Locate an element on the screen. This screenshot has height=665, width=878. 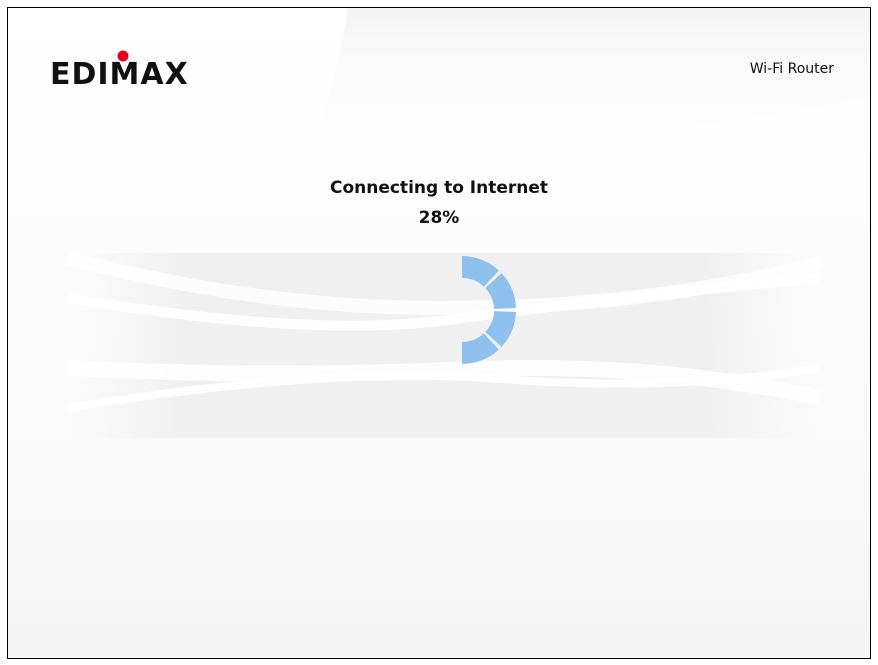
loading-spinner-icon is located at coordinates (489, 310).